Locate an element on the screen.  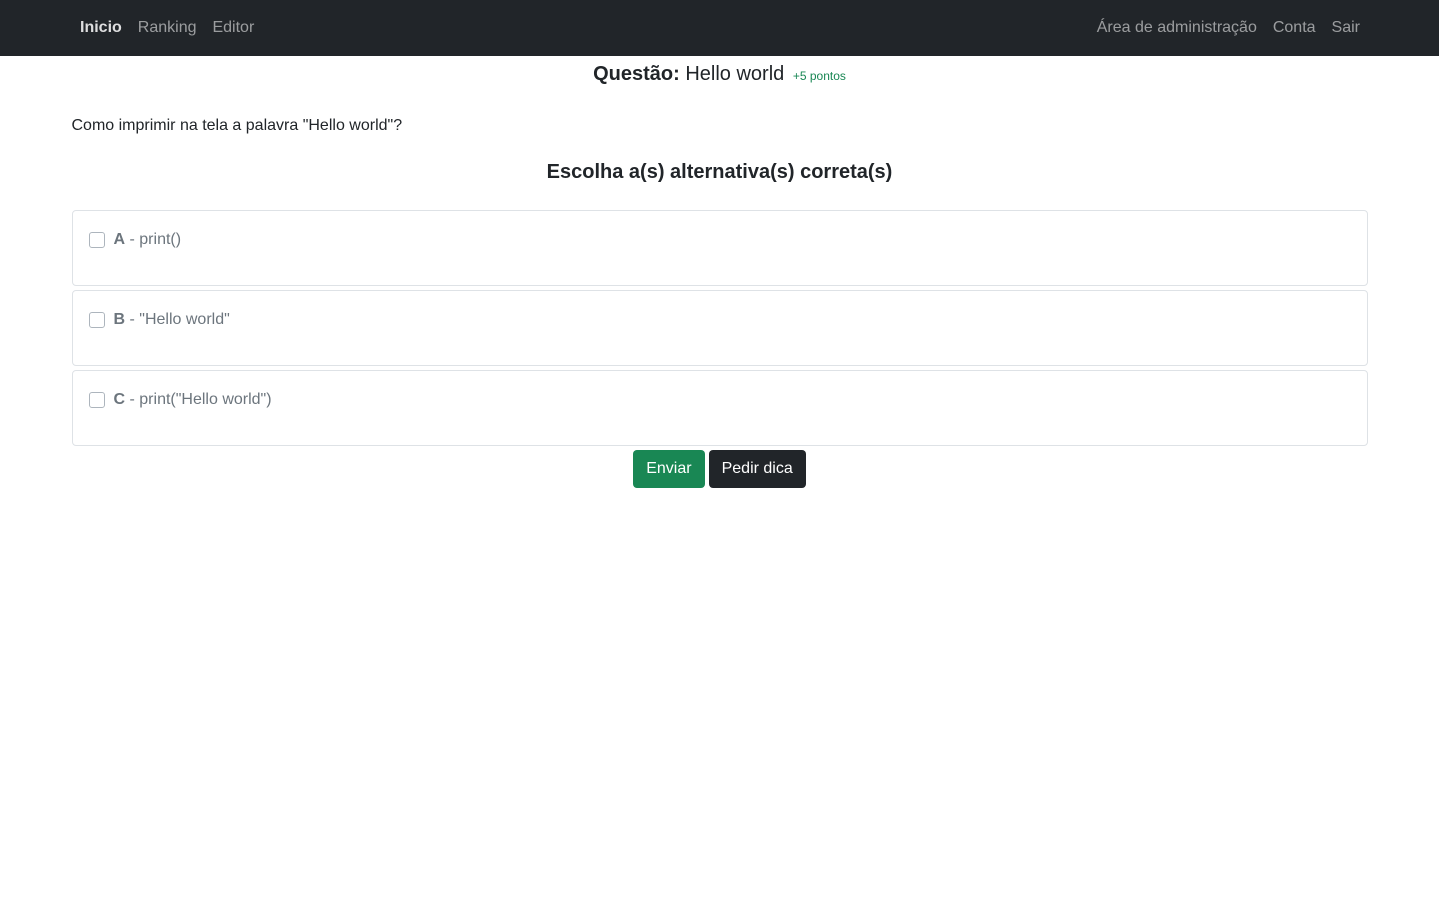
option-letter-b: B is located at coordinates (119, 319).